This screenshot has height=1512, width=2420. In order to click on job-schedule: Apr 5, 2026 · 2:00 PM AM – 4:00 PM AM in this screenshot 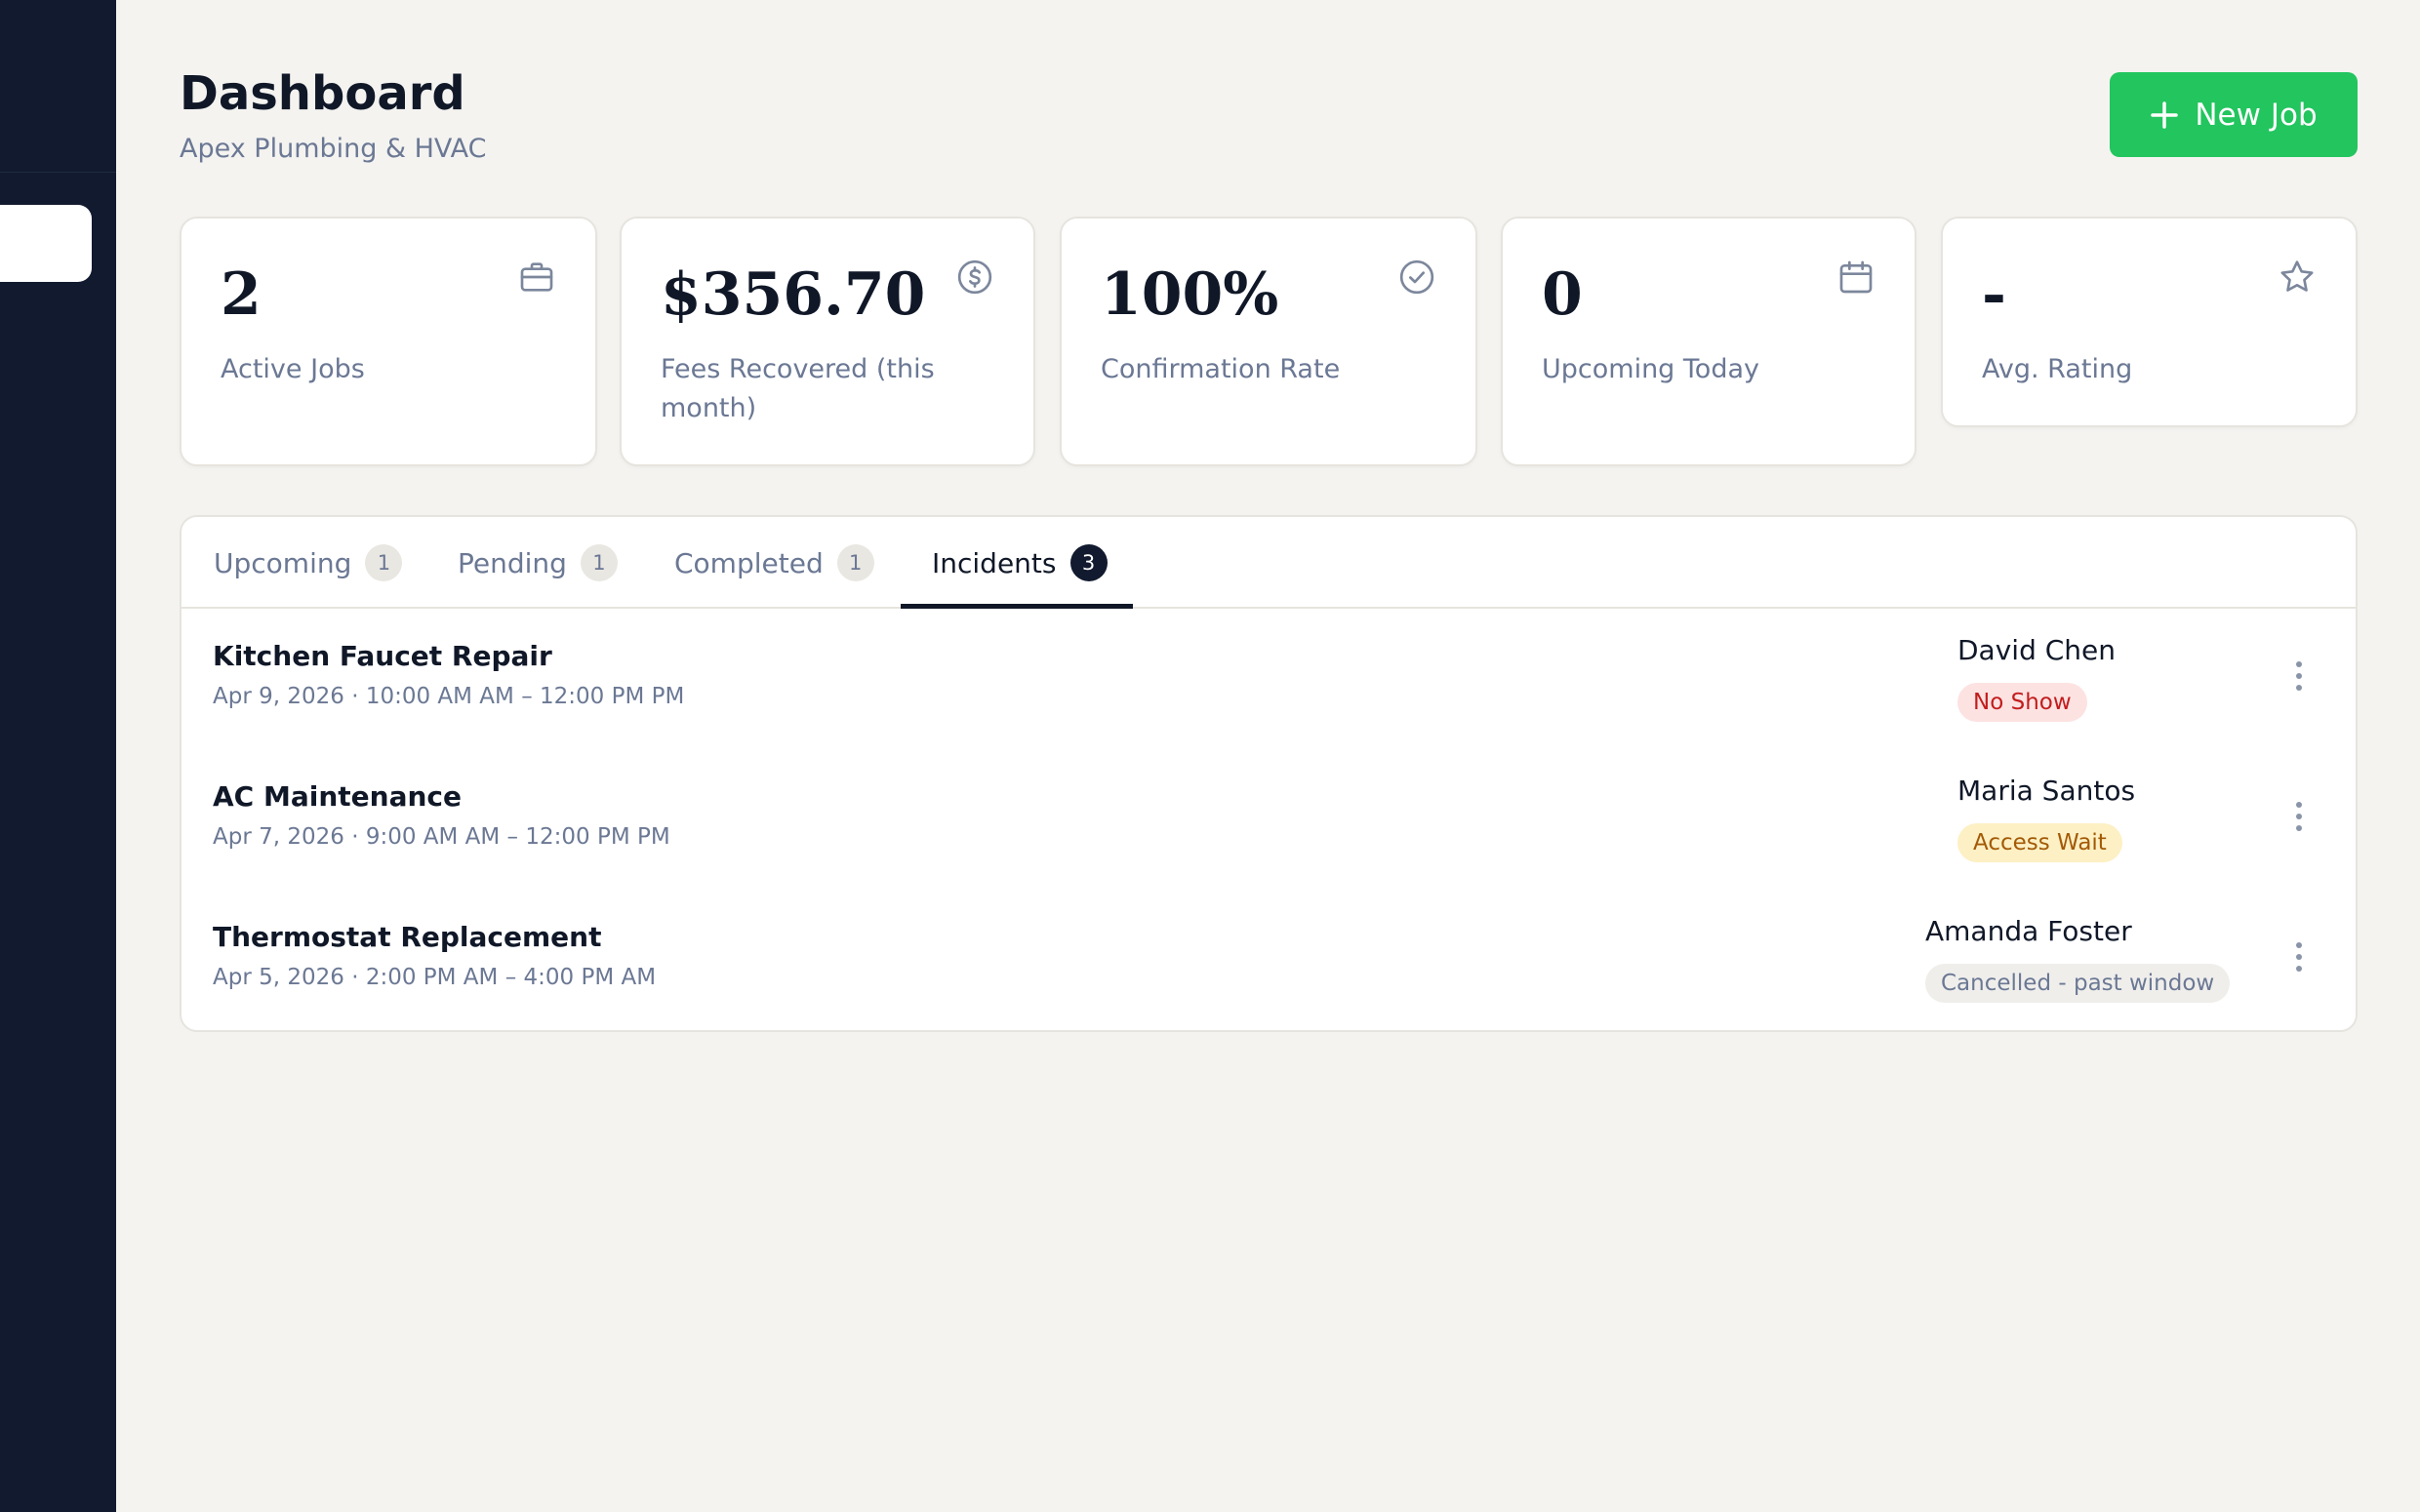, I will do `click(435, 977)`.